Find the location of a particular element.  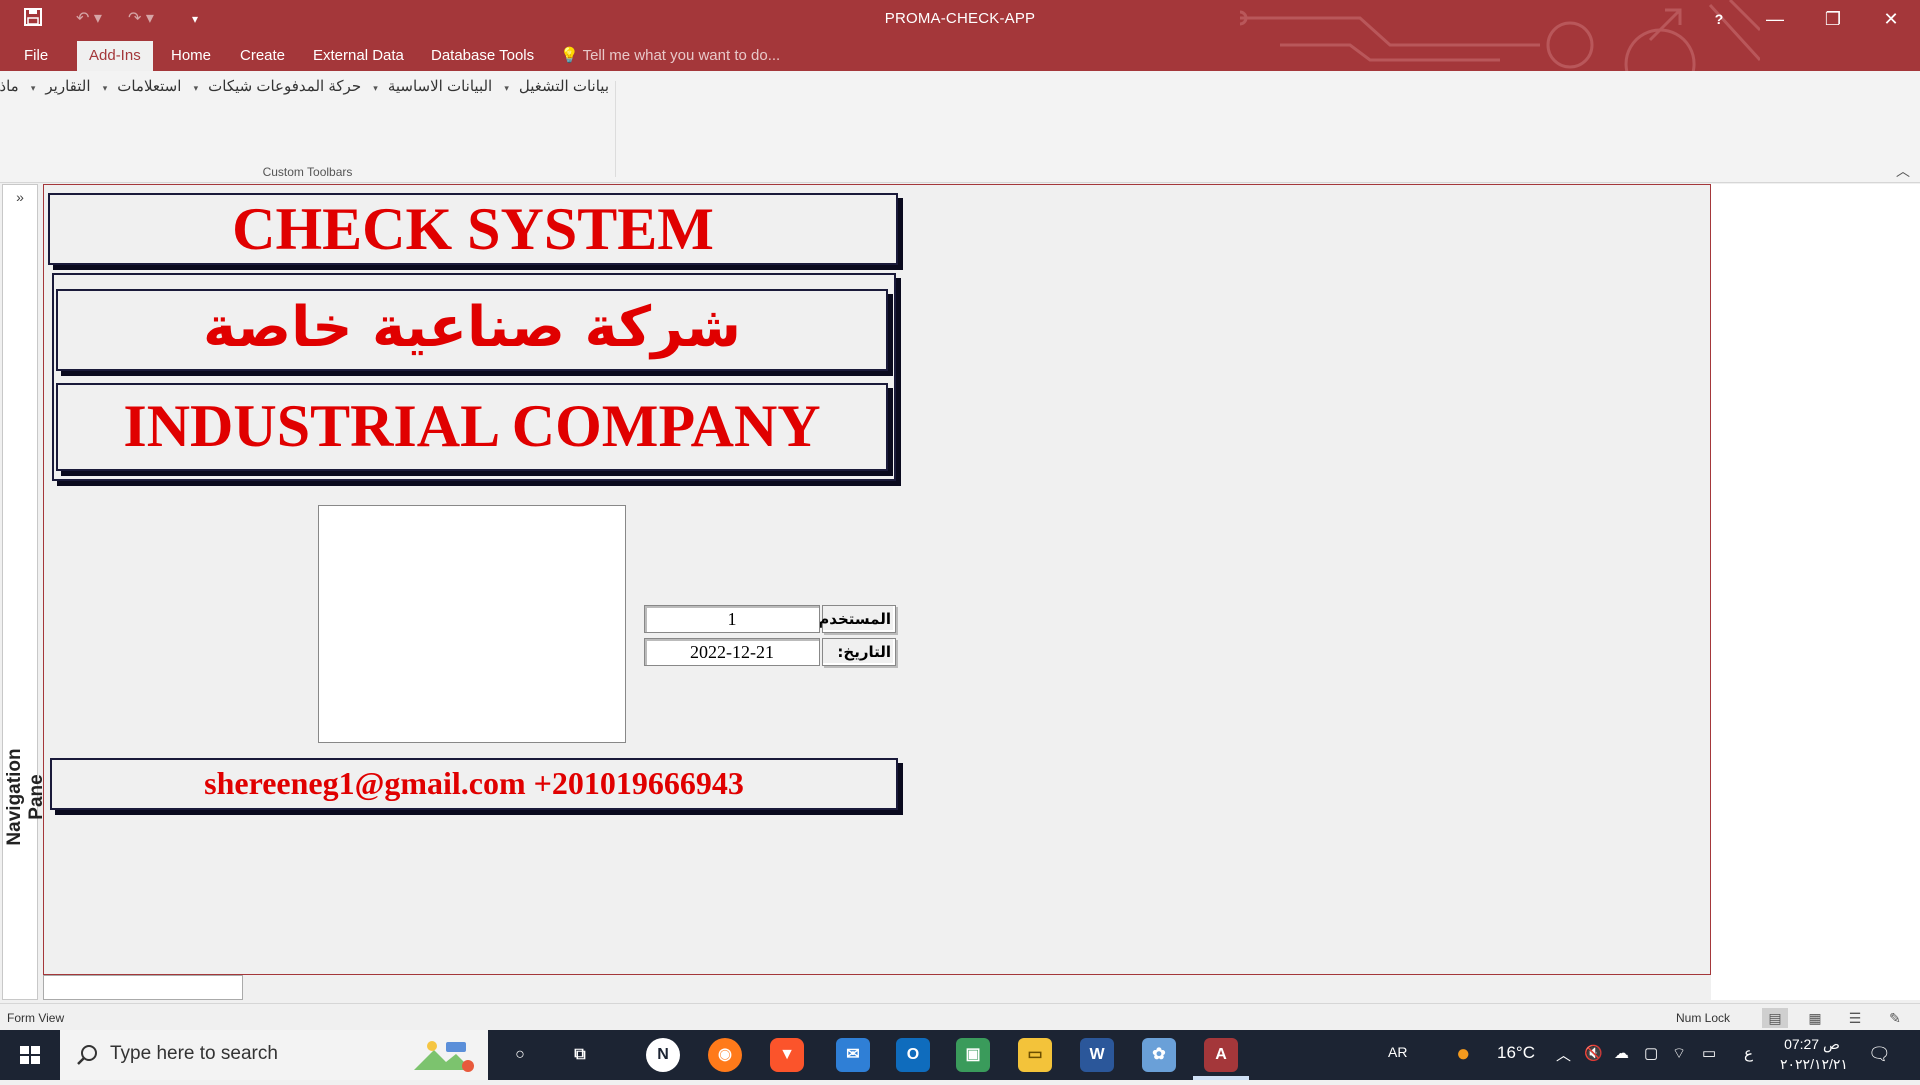

menu-about: ماذا عن؟ is located at coordinates (9, 86).